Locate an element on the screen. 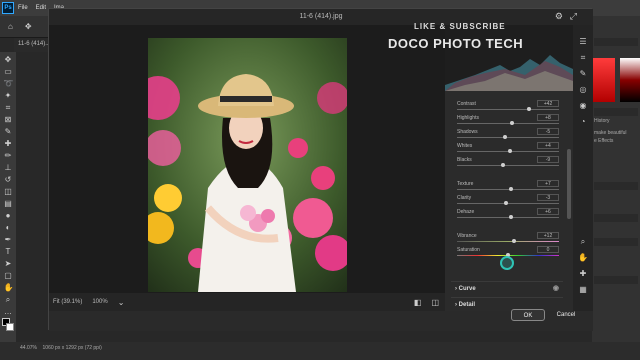  slider-shadows: Shadows -5 is located at coordinates (507, 135).